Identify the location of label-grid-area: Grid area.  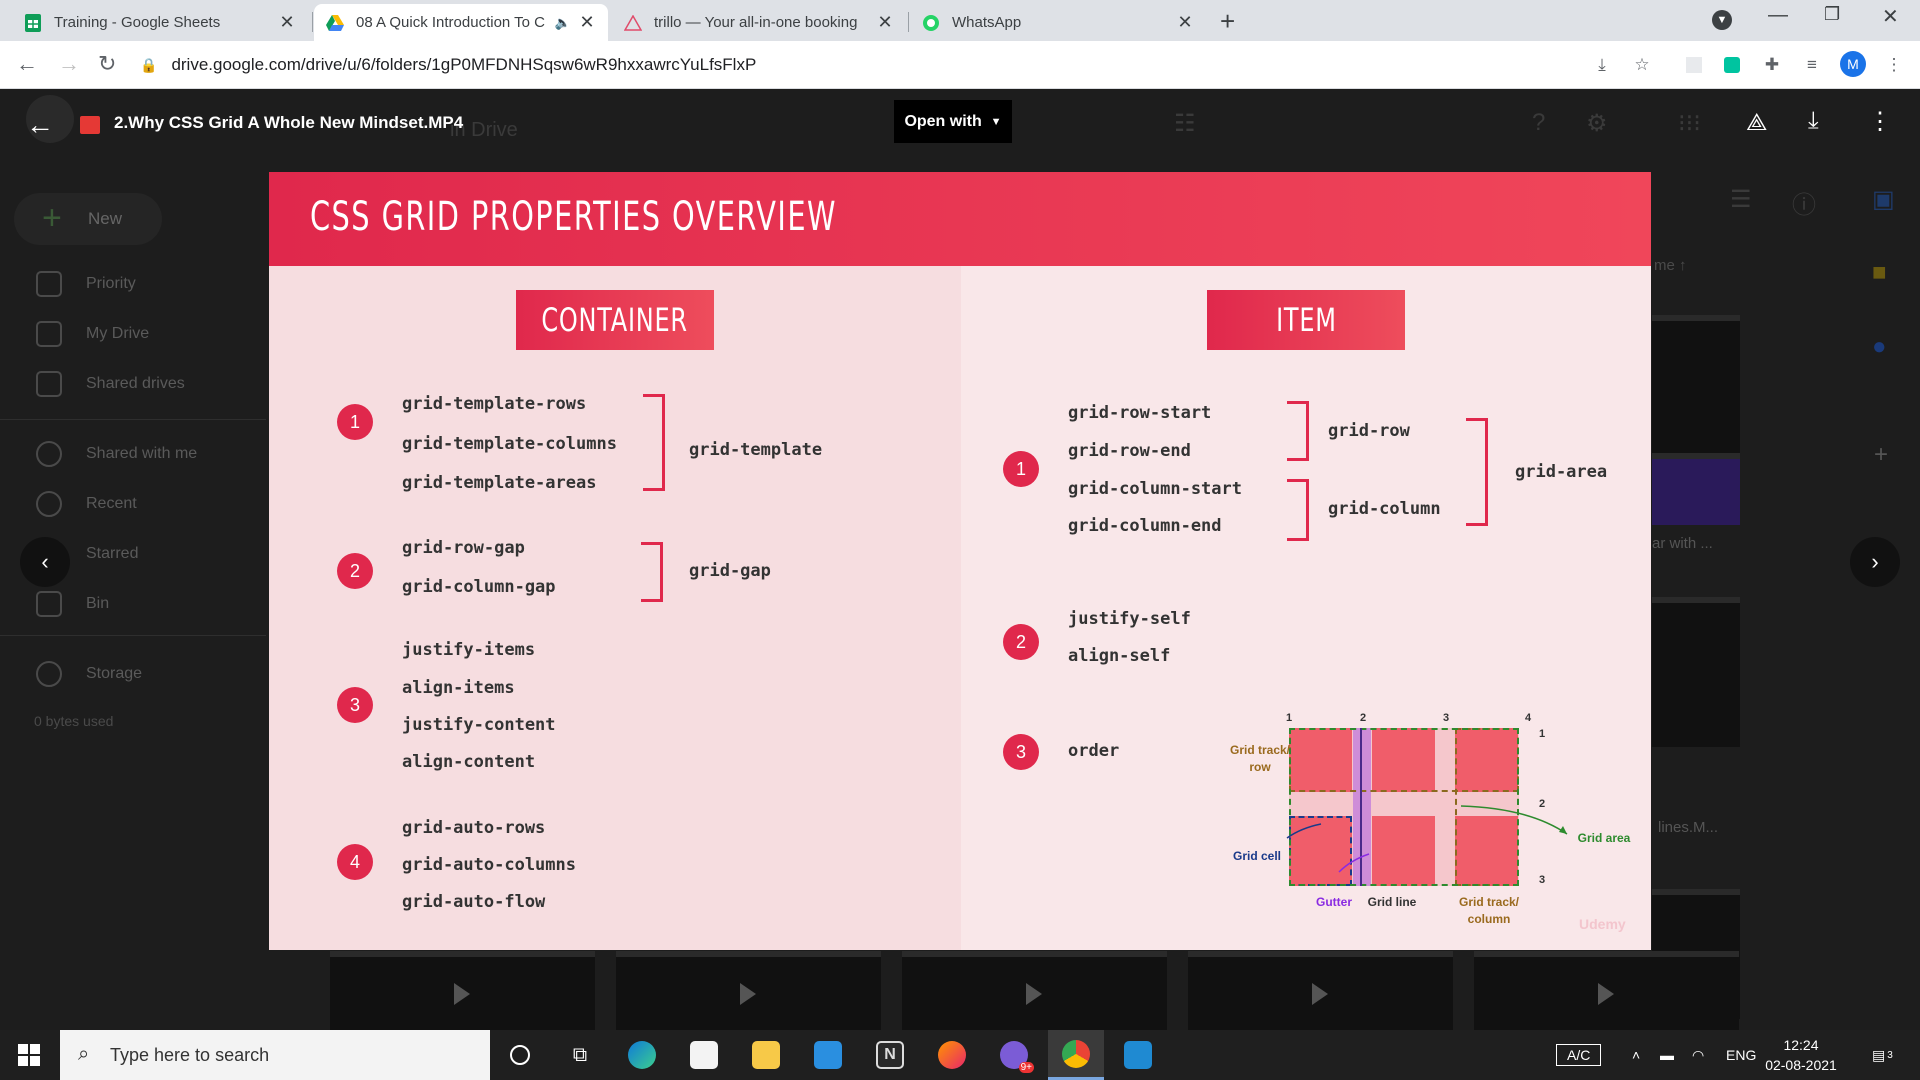
(1604, 838).